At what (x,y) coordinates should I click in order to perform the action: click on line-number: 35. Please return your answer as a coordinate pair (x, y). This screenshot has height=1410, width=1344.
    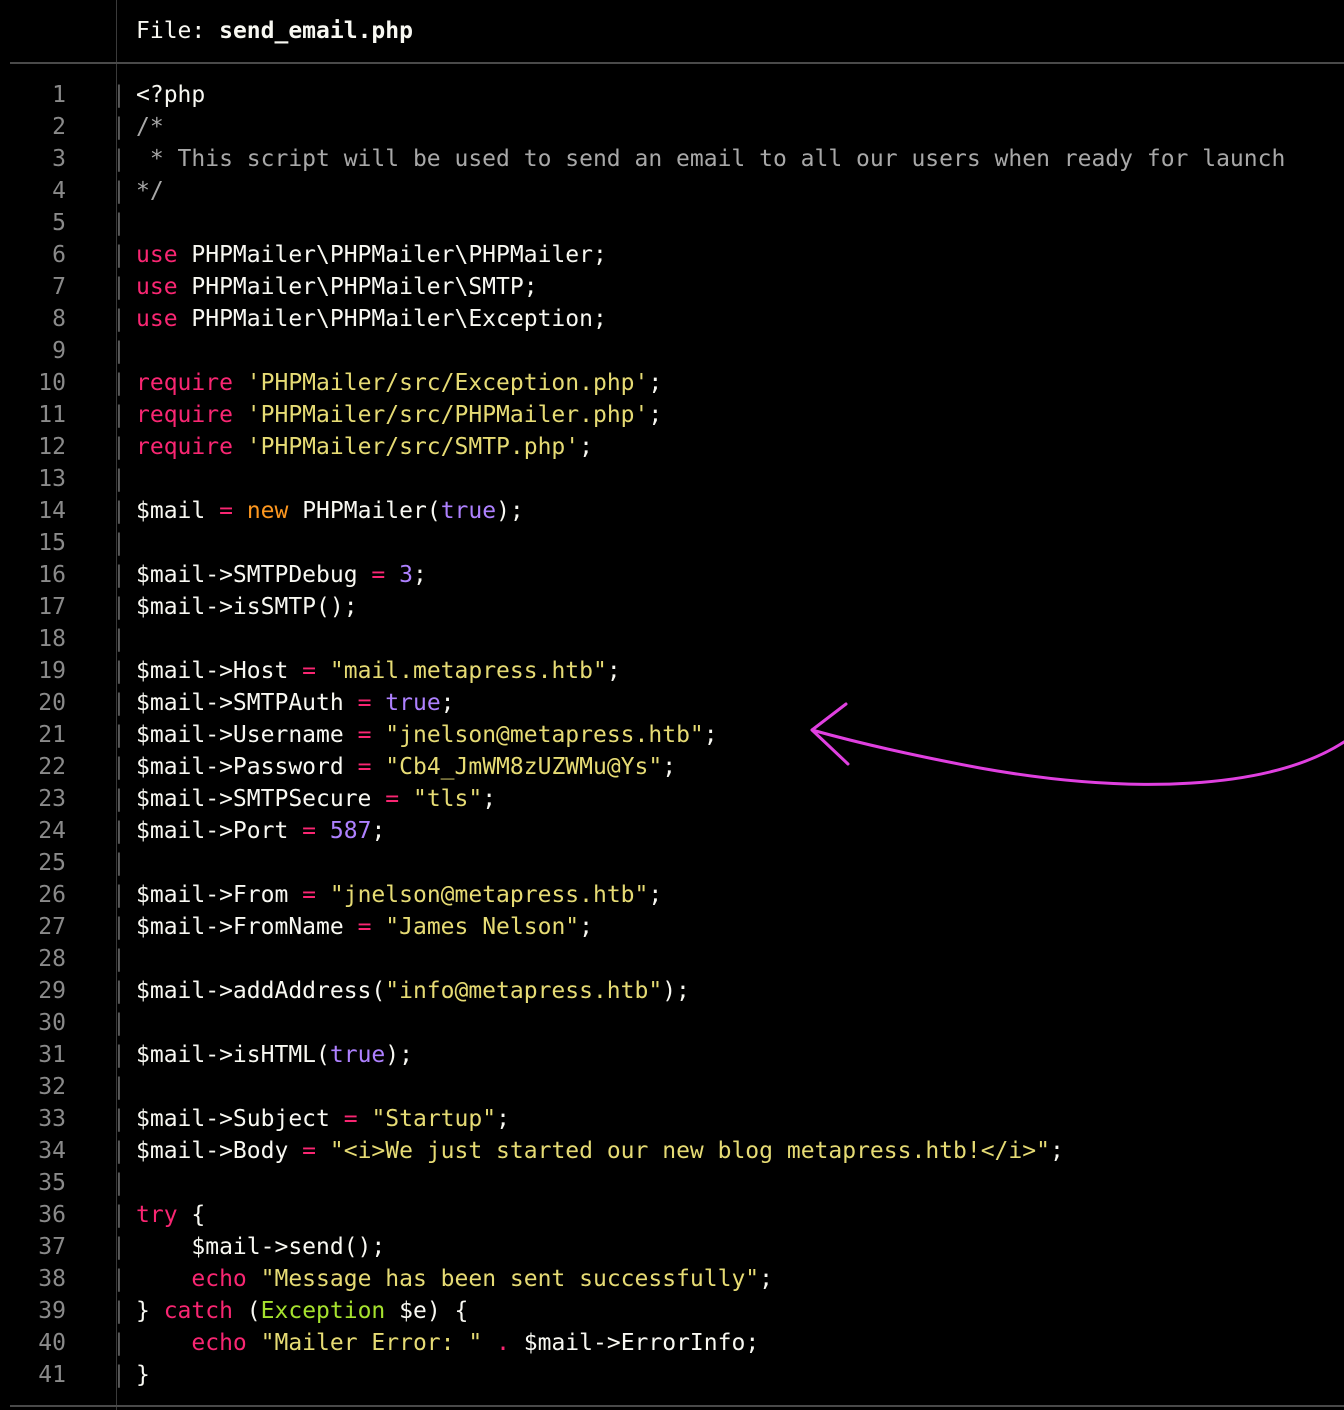
    Looking at the image, I should click on (52, 1183).